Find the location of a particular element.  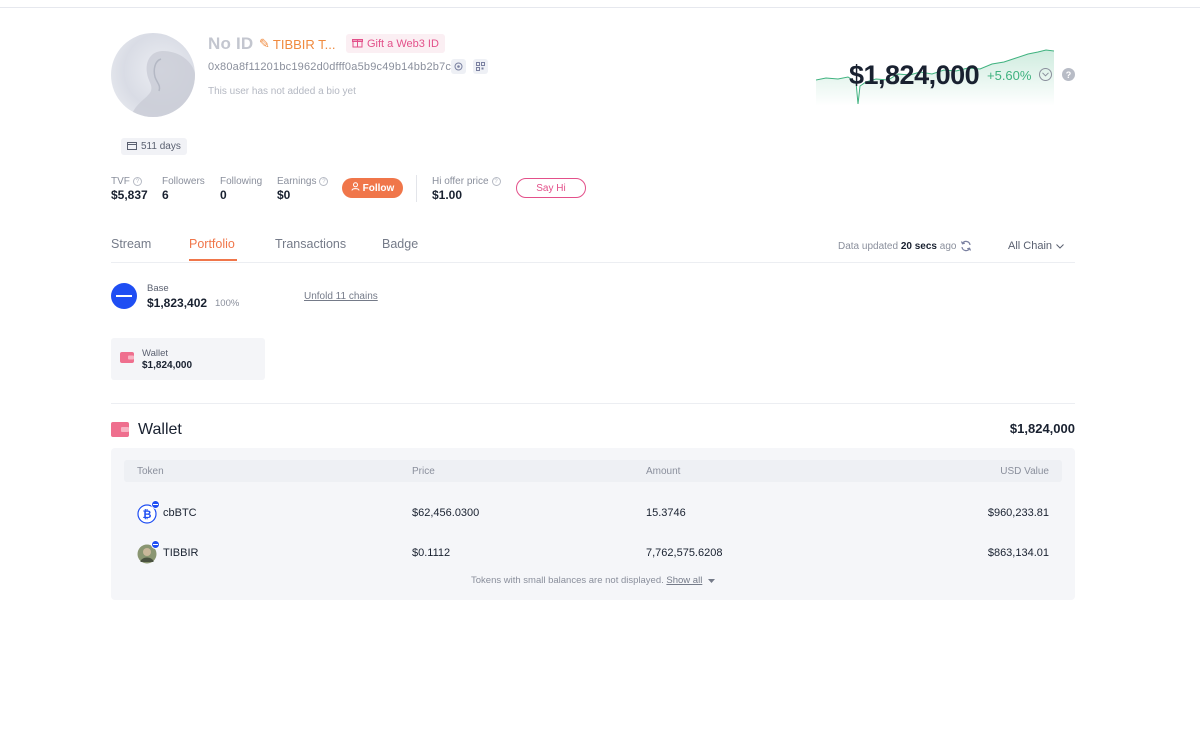

stats-divider is located at coordinates (416, 188).